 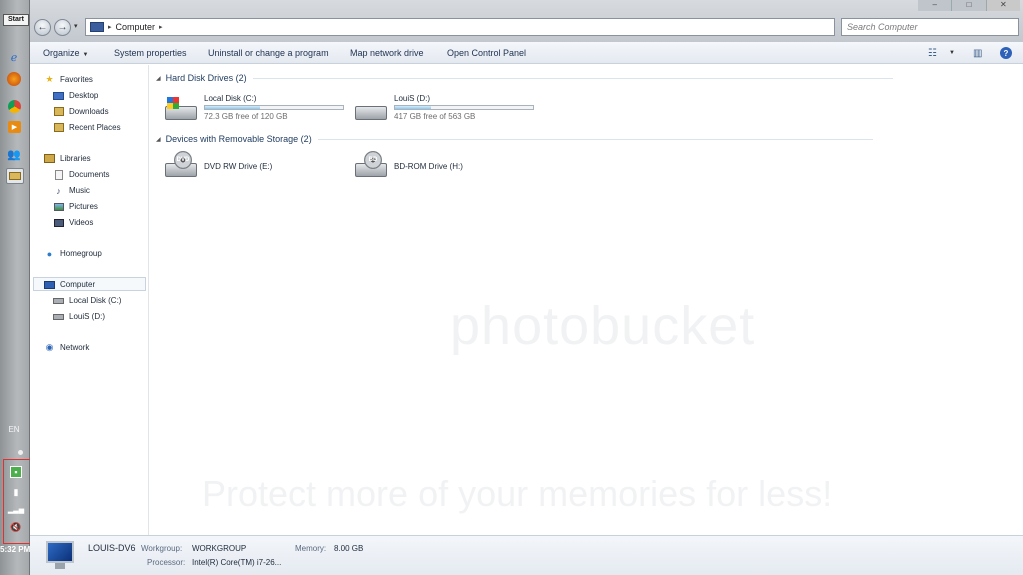 What do you see at coordinates (935, 5) in the screenshot?
I see `minimize-button: –` at bounding box center [935, 5].